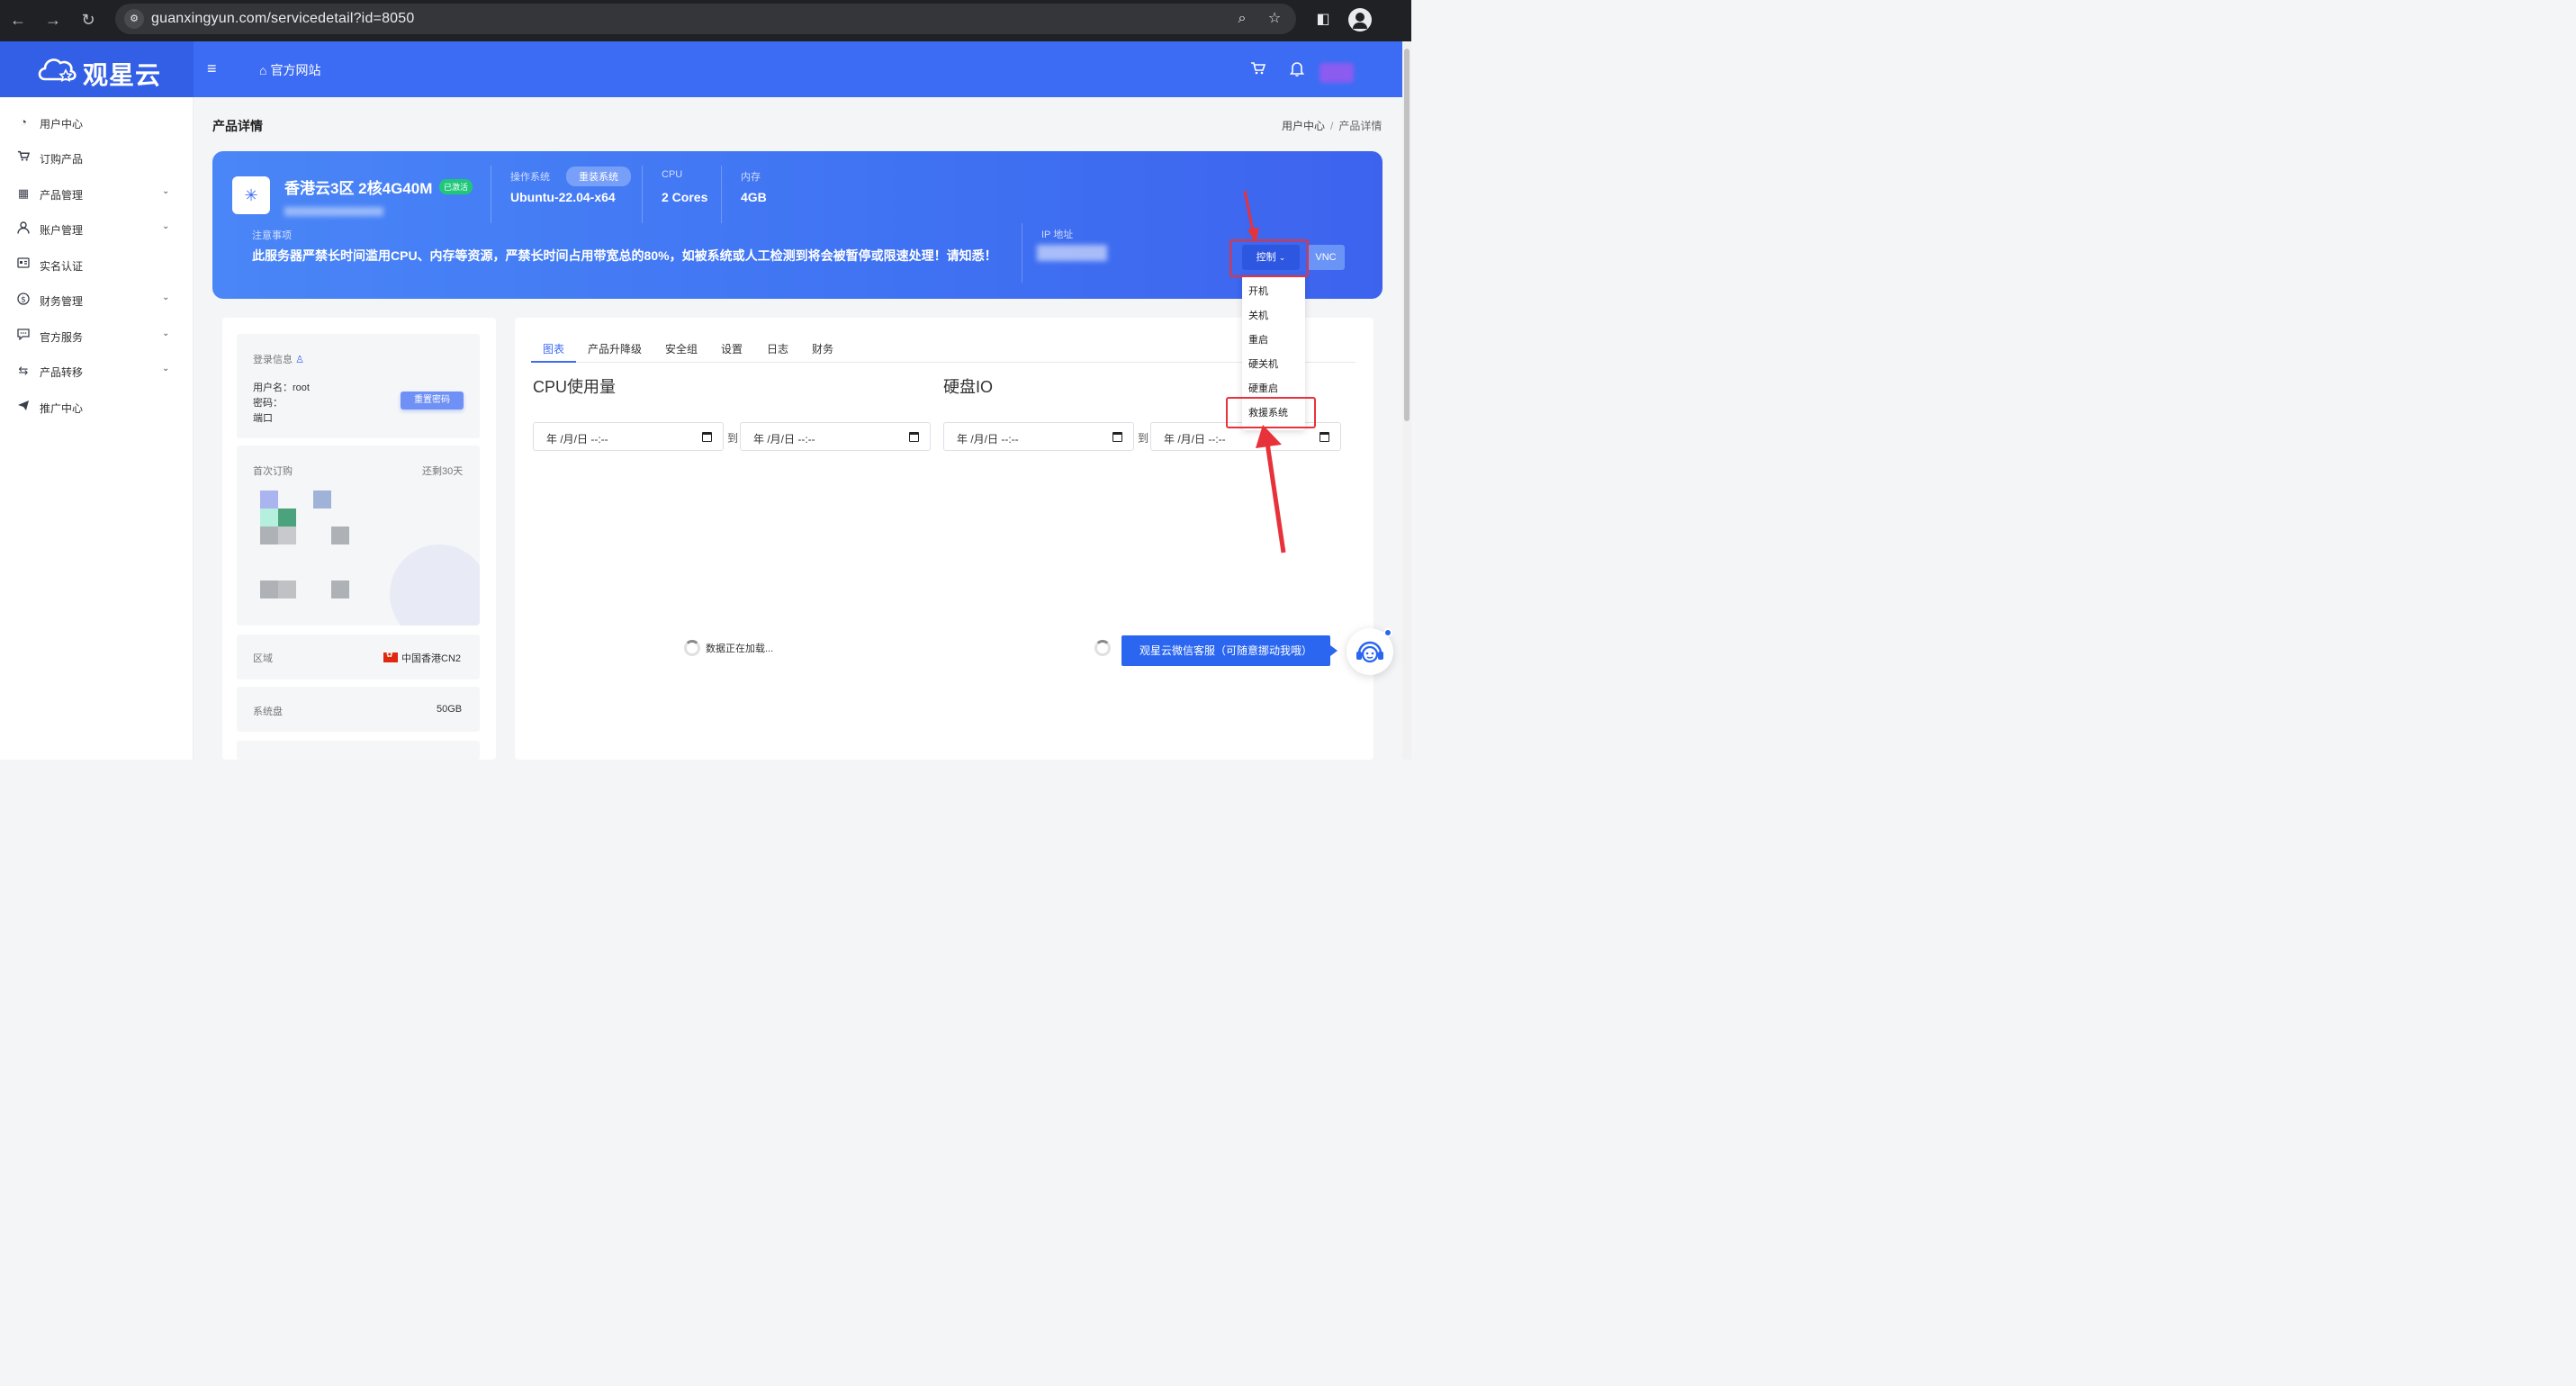 The image size is (2576, 1386). I want to click on customer-service-label: 观星云微信客服（可随意挪动我哦）, so click(1229, 651).